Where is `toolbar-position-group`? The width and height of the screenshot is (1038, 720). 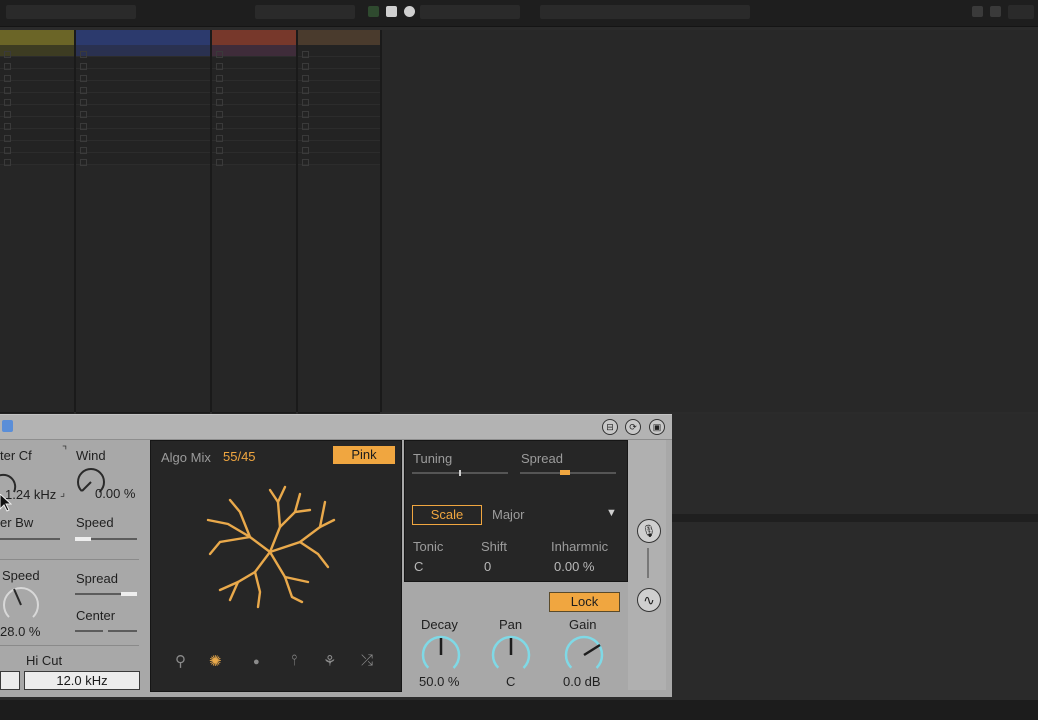 toolbar-position-group is located at coordinates (645, 12).